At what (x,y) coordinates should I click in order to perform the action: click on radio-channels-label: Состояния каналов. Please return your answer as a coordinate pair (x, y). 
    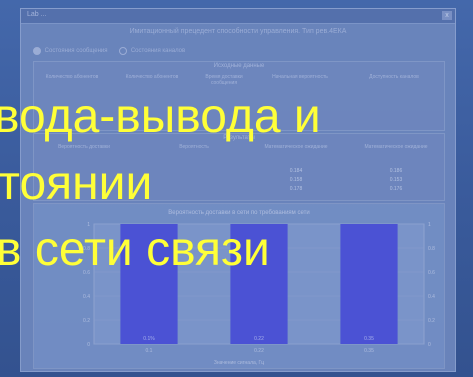
    Looking at the image, I should click on (158, 51).